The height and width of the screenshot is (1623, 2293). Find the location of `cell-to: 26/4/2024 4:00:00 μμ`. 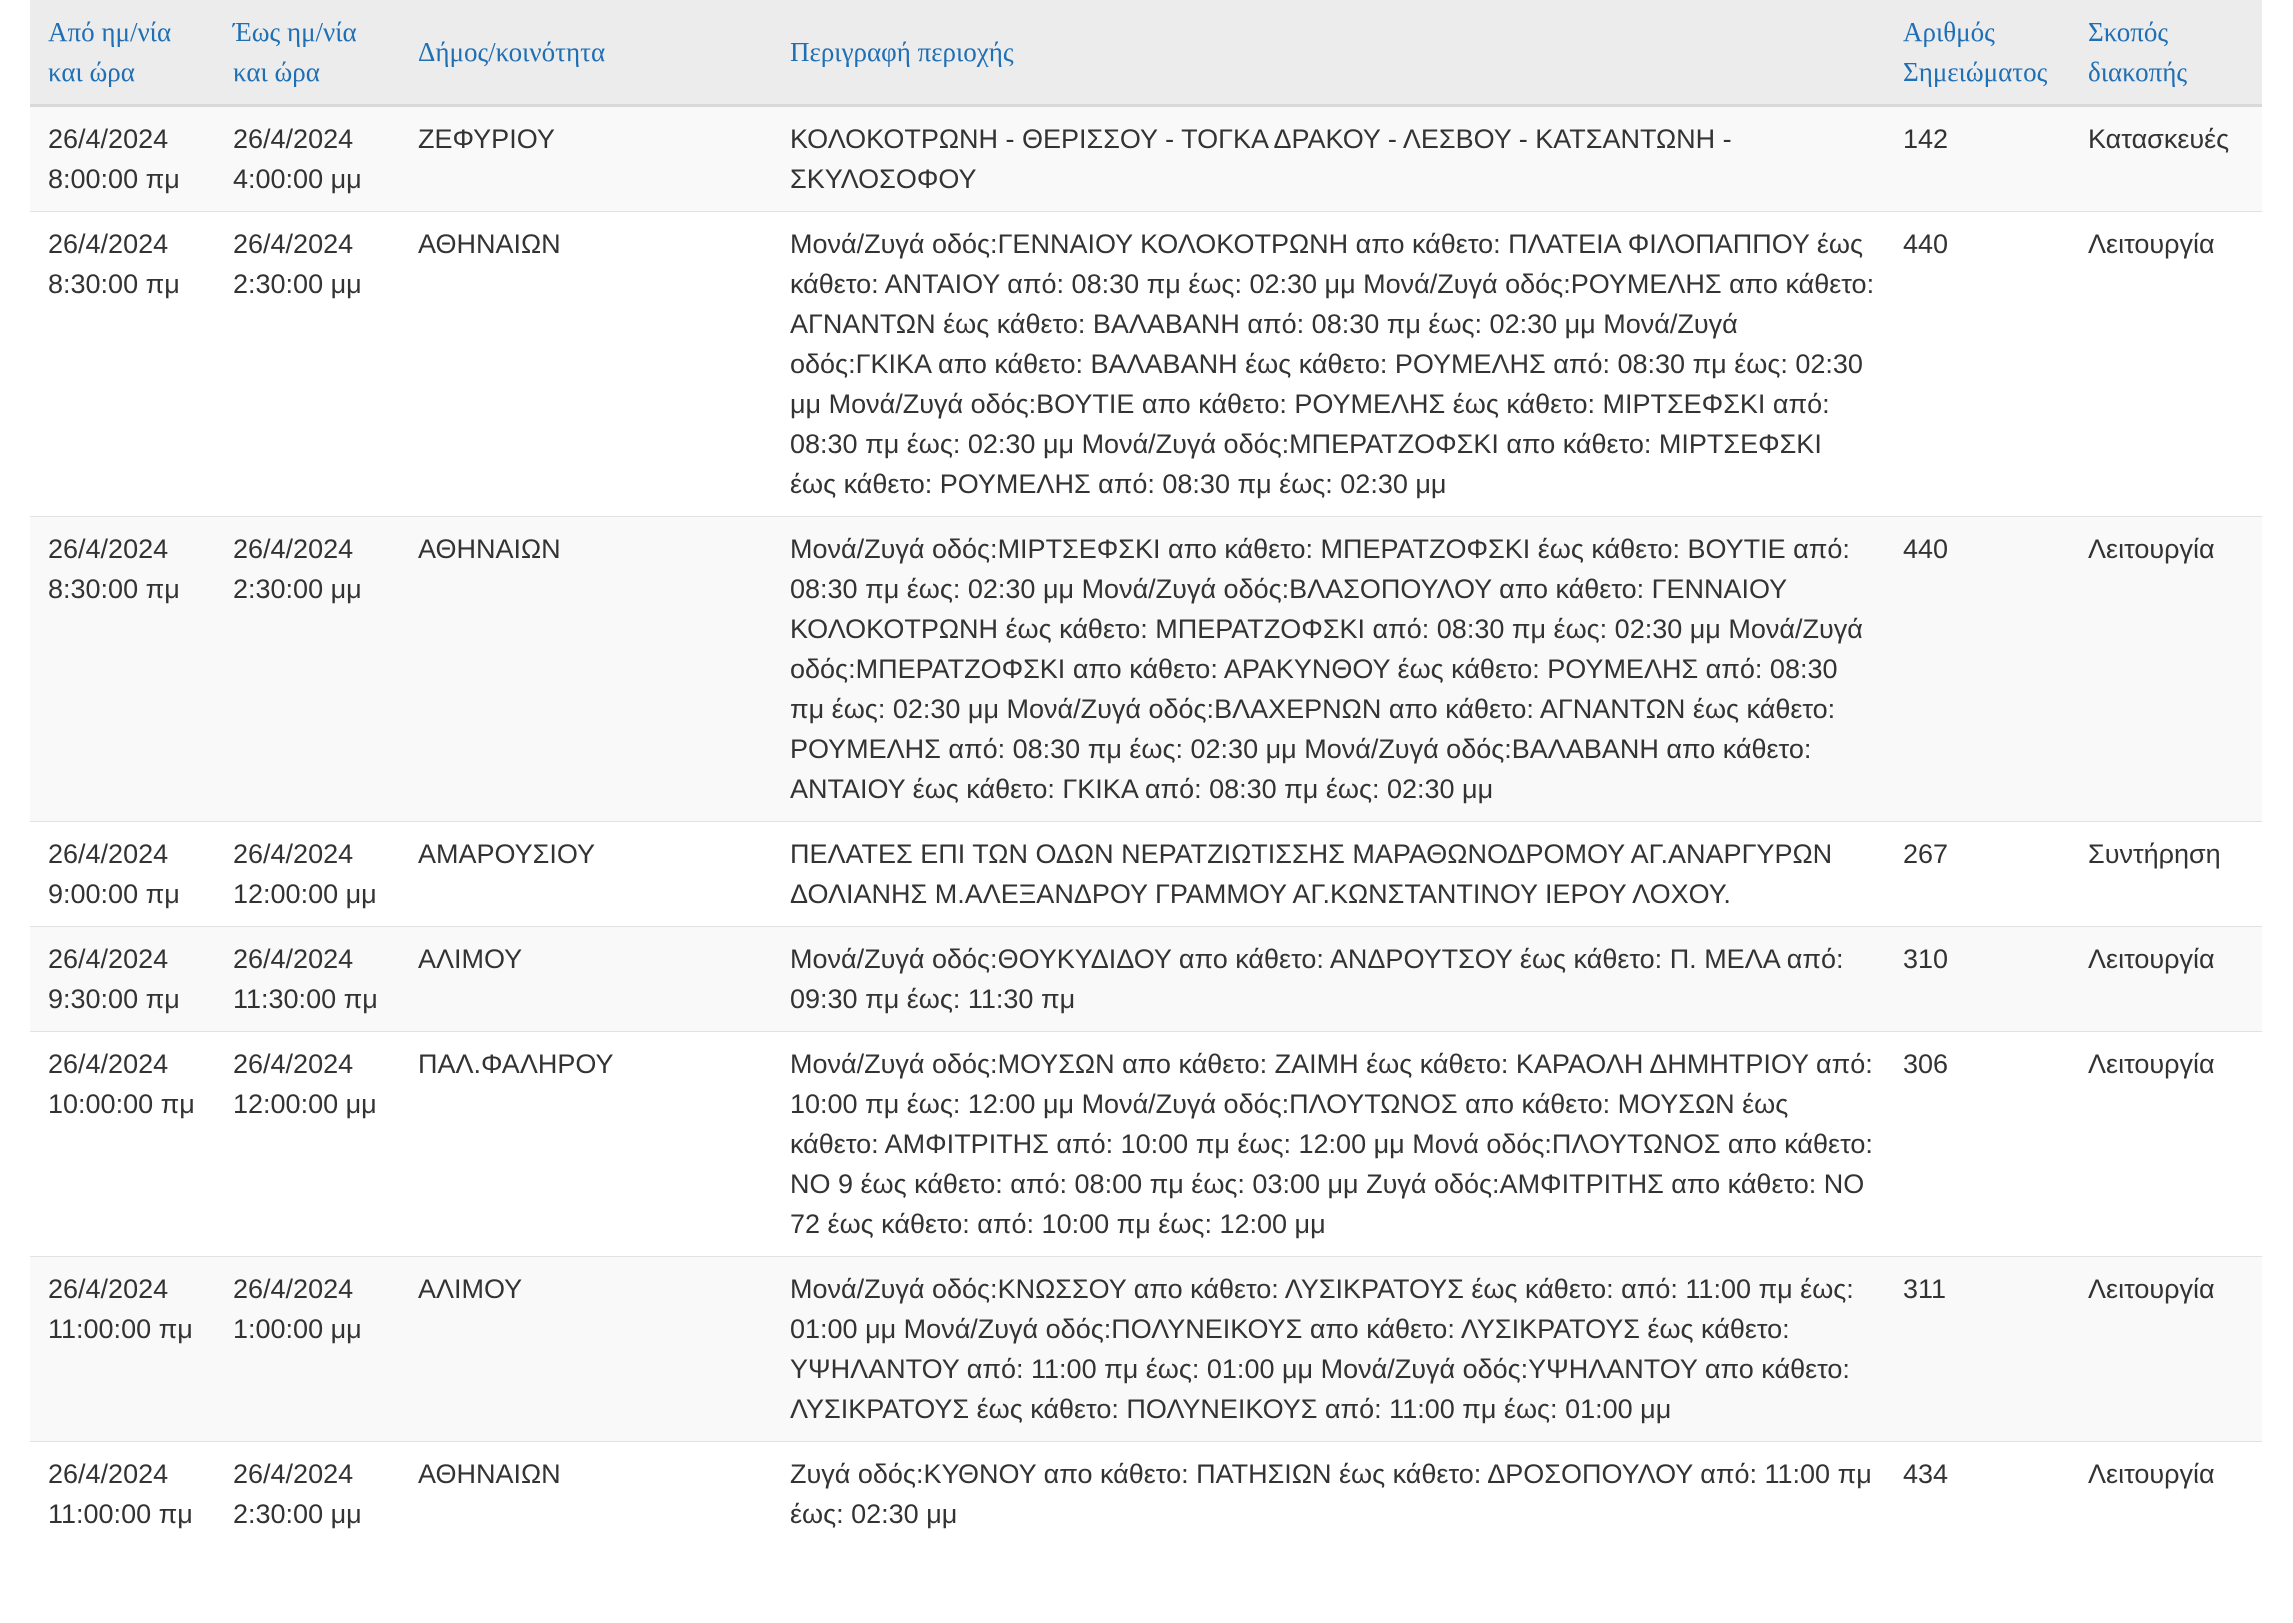

cell-to: 26/4/2024 4:00:00 μμ is located at coordinates (307, 158).